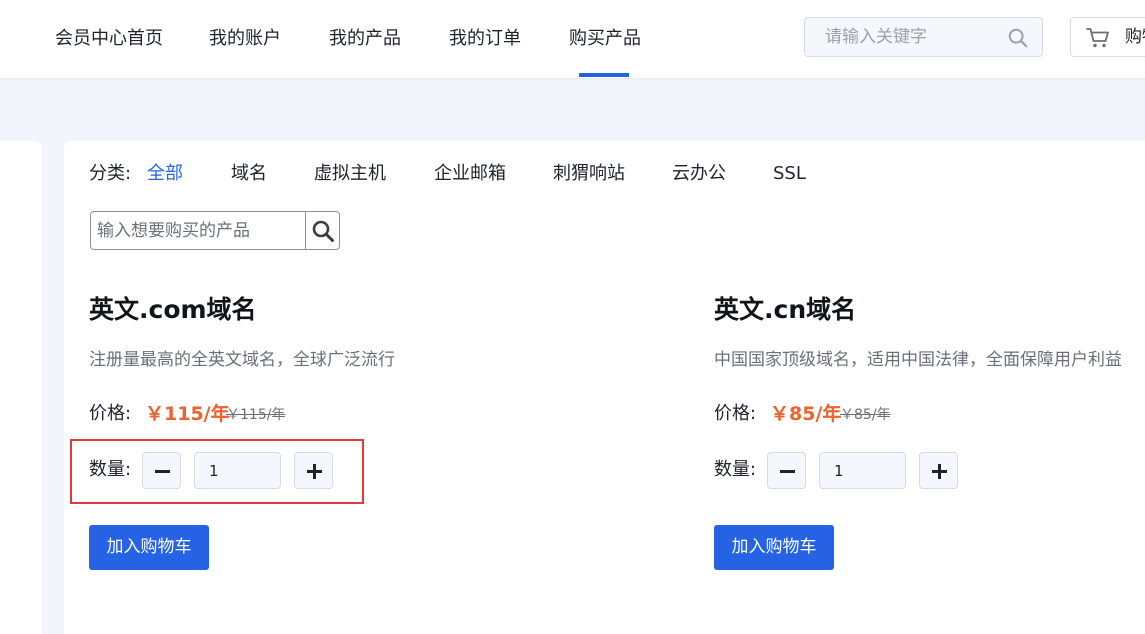 The width and height of the screenshot is (1145, 634). Describe the element at coordinates (485, 39) in the screenshot. I see `nav-my-orders: 我的订单` at that location.